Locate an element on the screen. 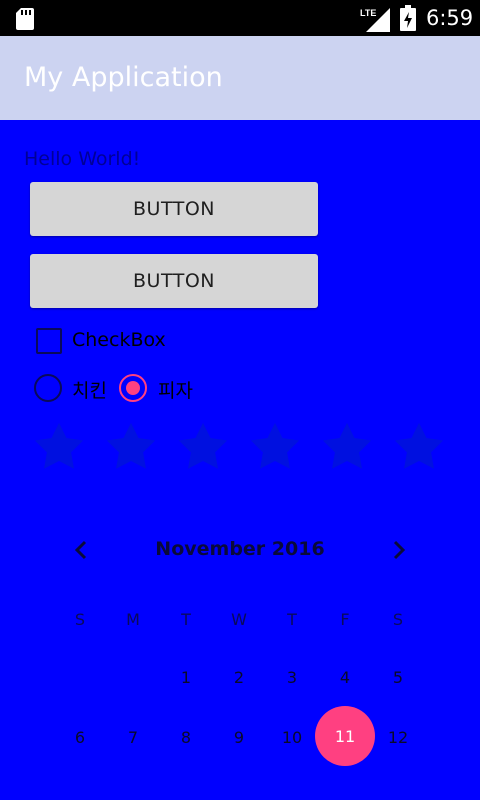 The width and height of the screenshot is (480, 800). calendar-day: 10 is located at coordinates (292, 737).